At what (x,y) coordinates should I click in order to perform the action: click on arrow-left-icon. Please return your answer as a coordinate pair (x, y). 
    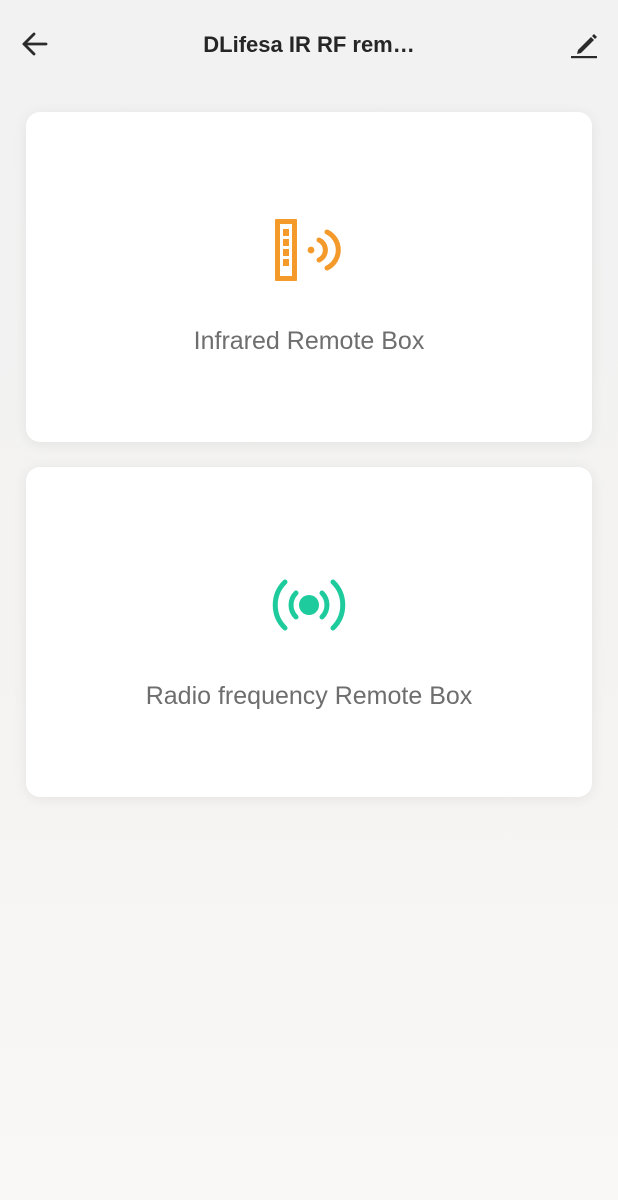
    Looking at the image, I should click on (35, 44).